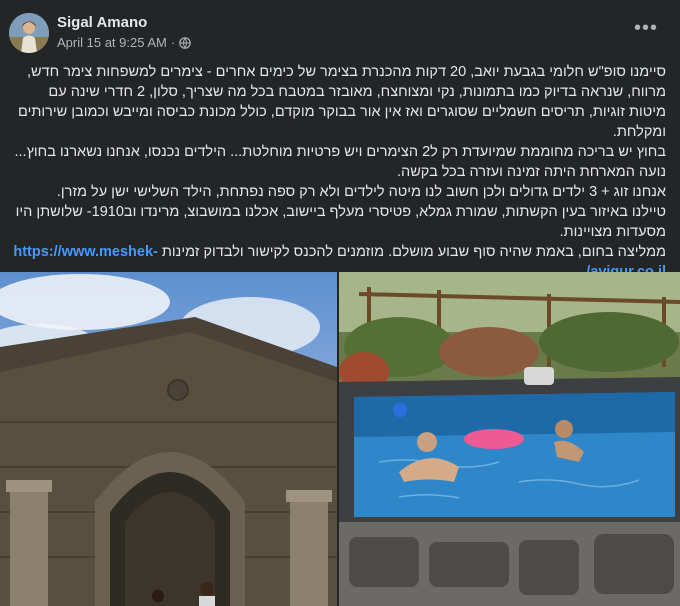  I want to click on author-name: Sigal Amano, so click(102, 22).